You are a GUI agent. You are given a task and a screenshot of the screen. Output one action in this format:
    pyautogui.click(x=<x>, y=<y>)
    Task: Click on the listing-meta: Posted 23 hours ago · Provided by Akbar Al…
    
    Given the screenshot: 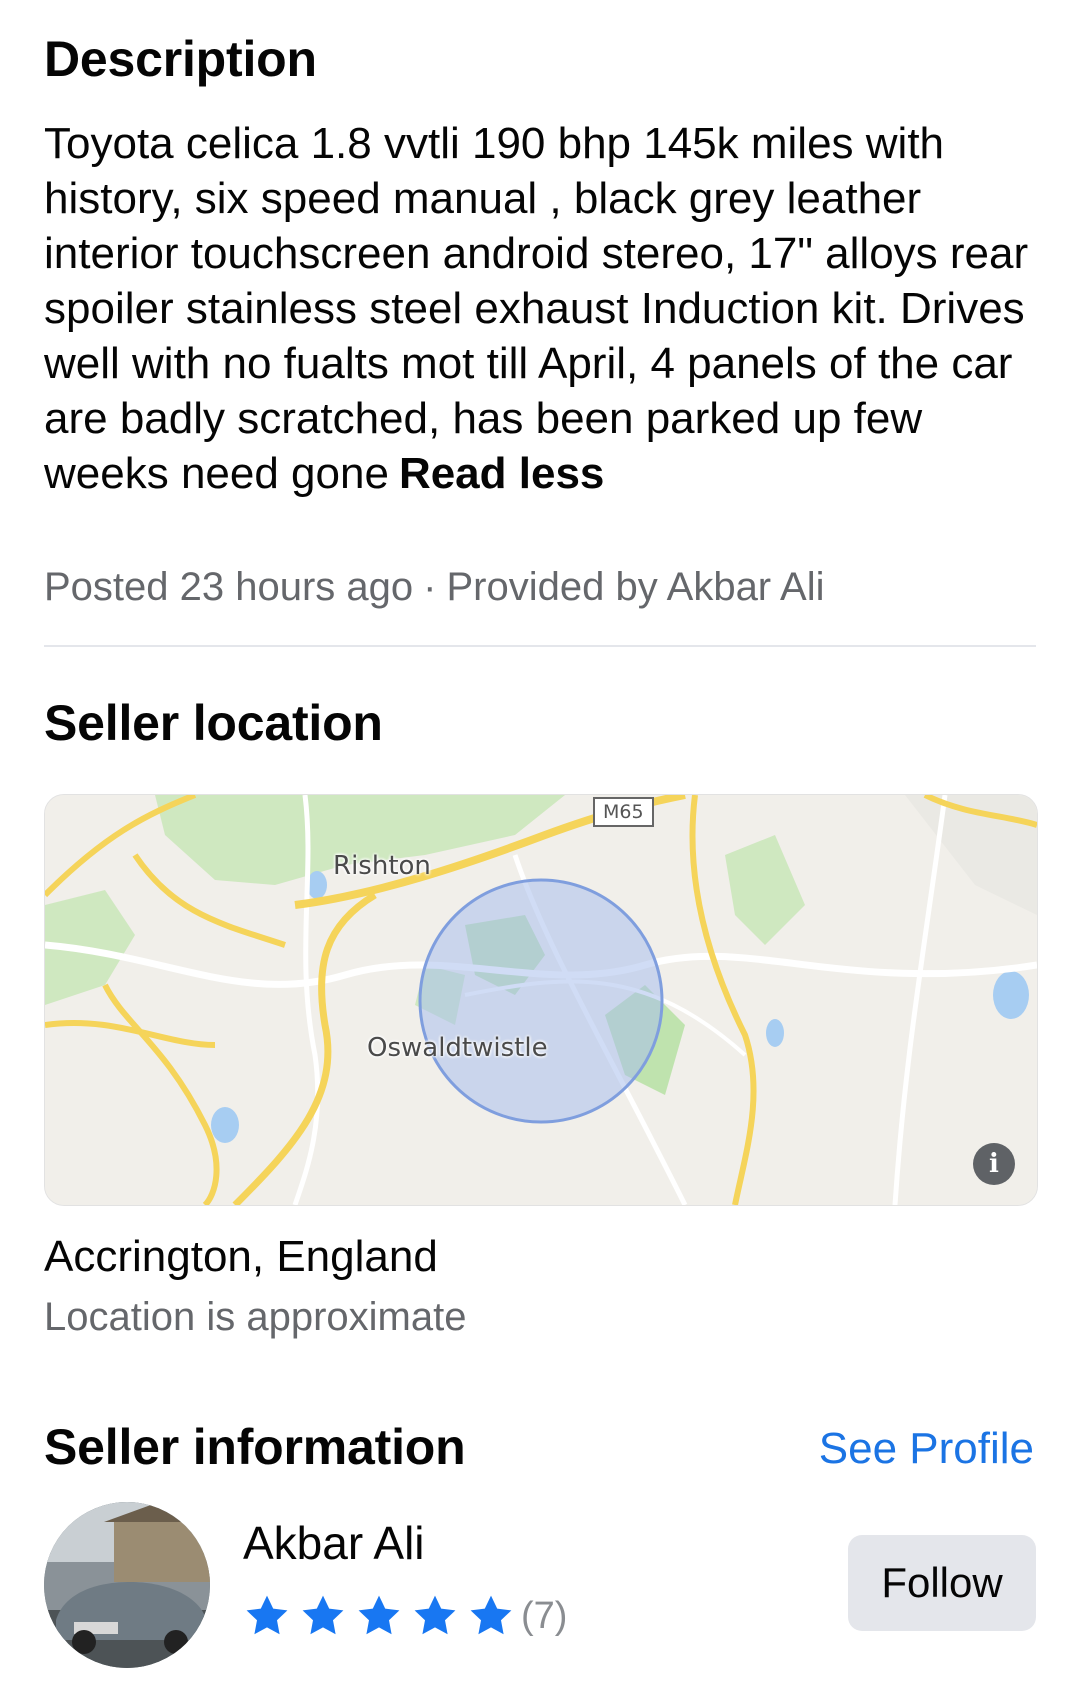 What is the action you would take?
    pyautogui.click(x=434, y=587)
    